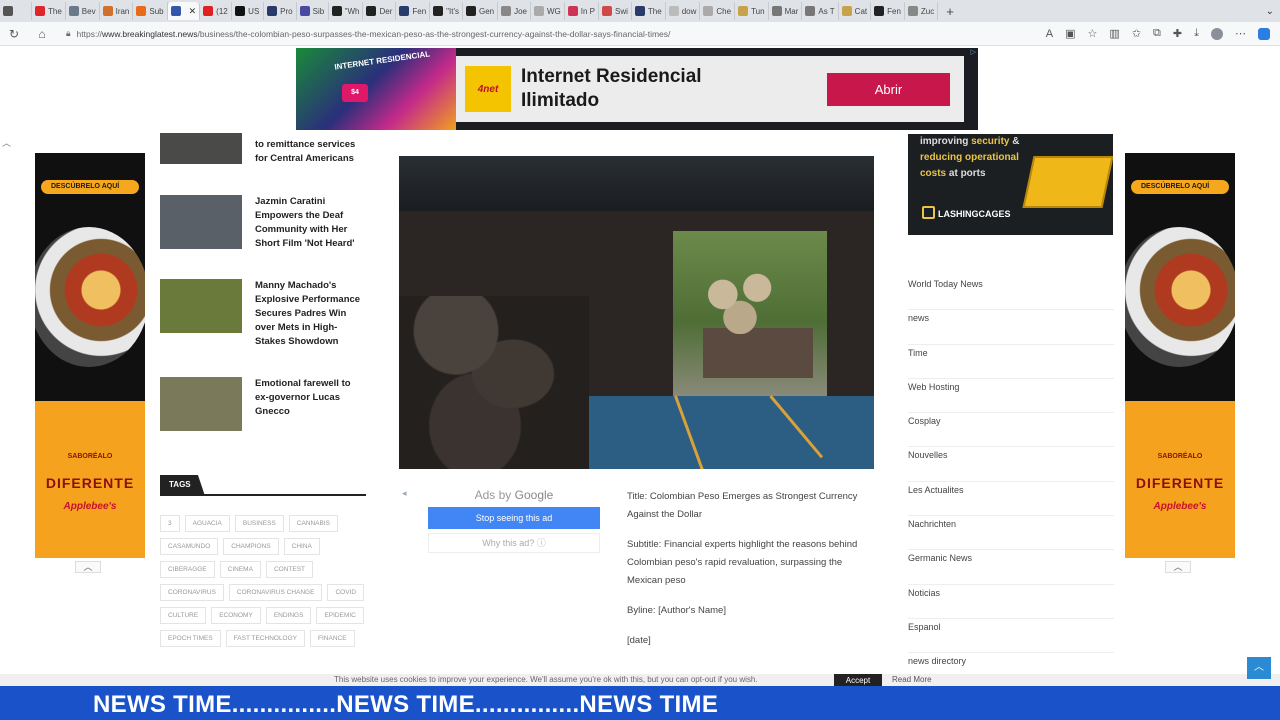  I want to click on tag-link: CONTEST, so click(289, 569).